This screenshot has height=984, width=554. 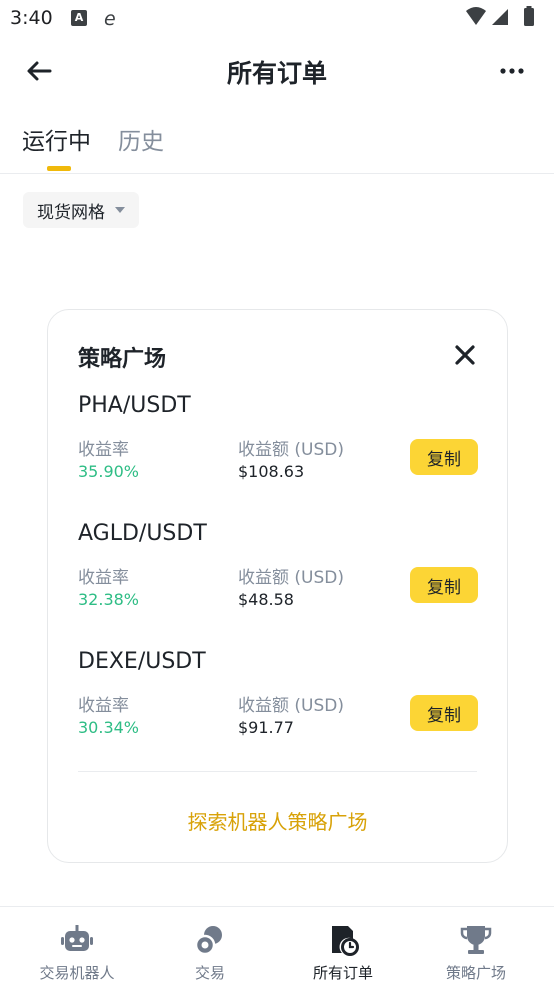 What do you see at coordinates (209, 973) in the screenshot?
I see `nav-label: 交易` at bounding box center [209, 973].